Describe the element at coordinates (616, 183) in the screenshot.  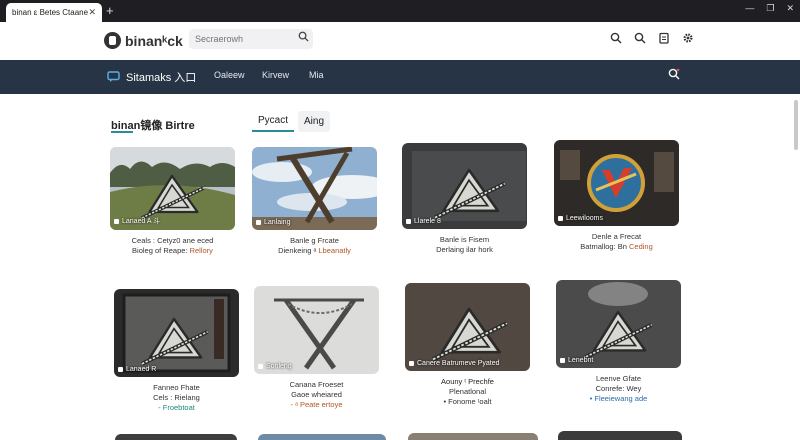
I see `card-thumbnail: Leewilooms` at that location.